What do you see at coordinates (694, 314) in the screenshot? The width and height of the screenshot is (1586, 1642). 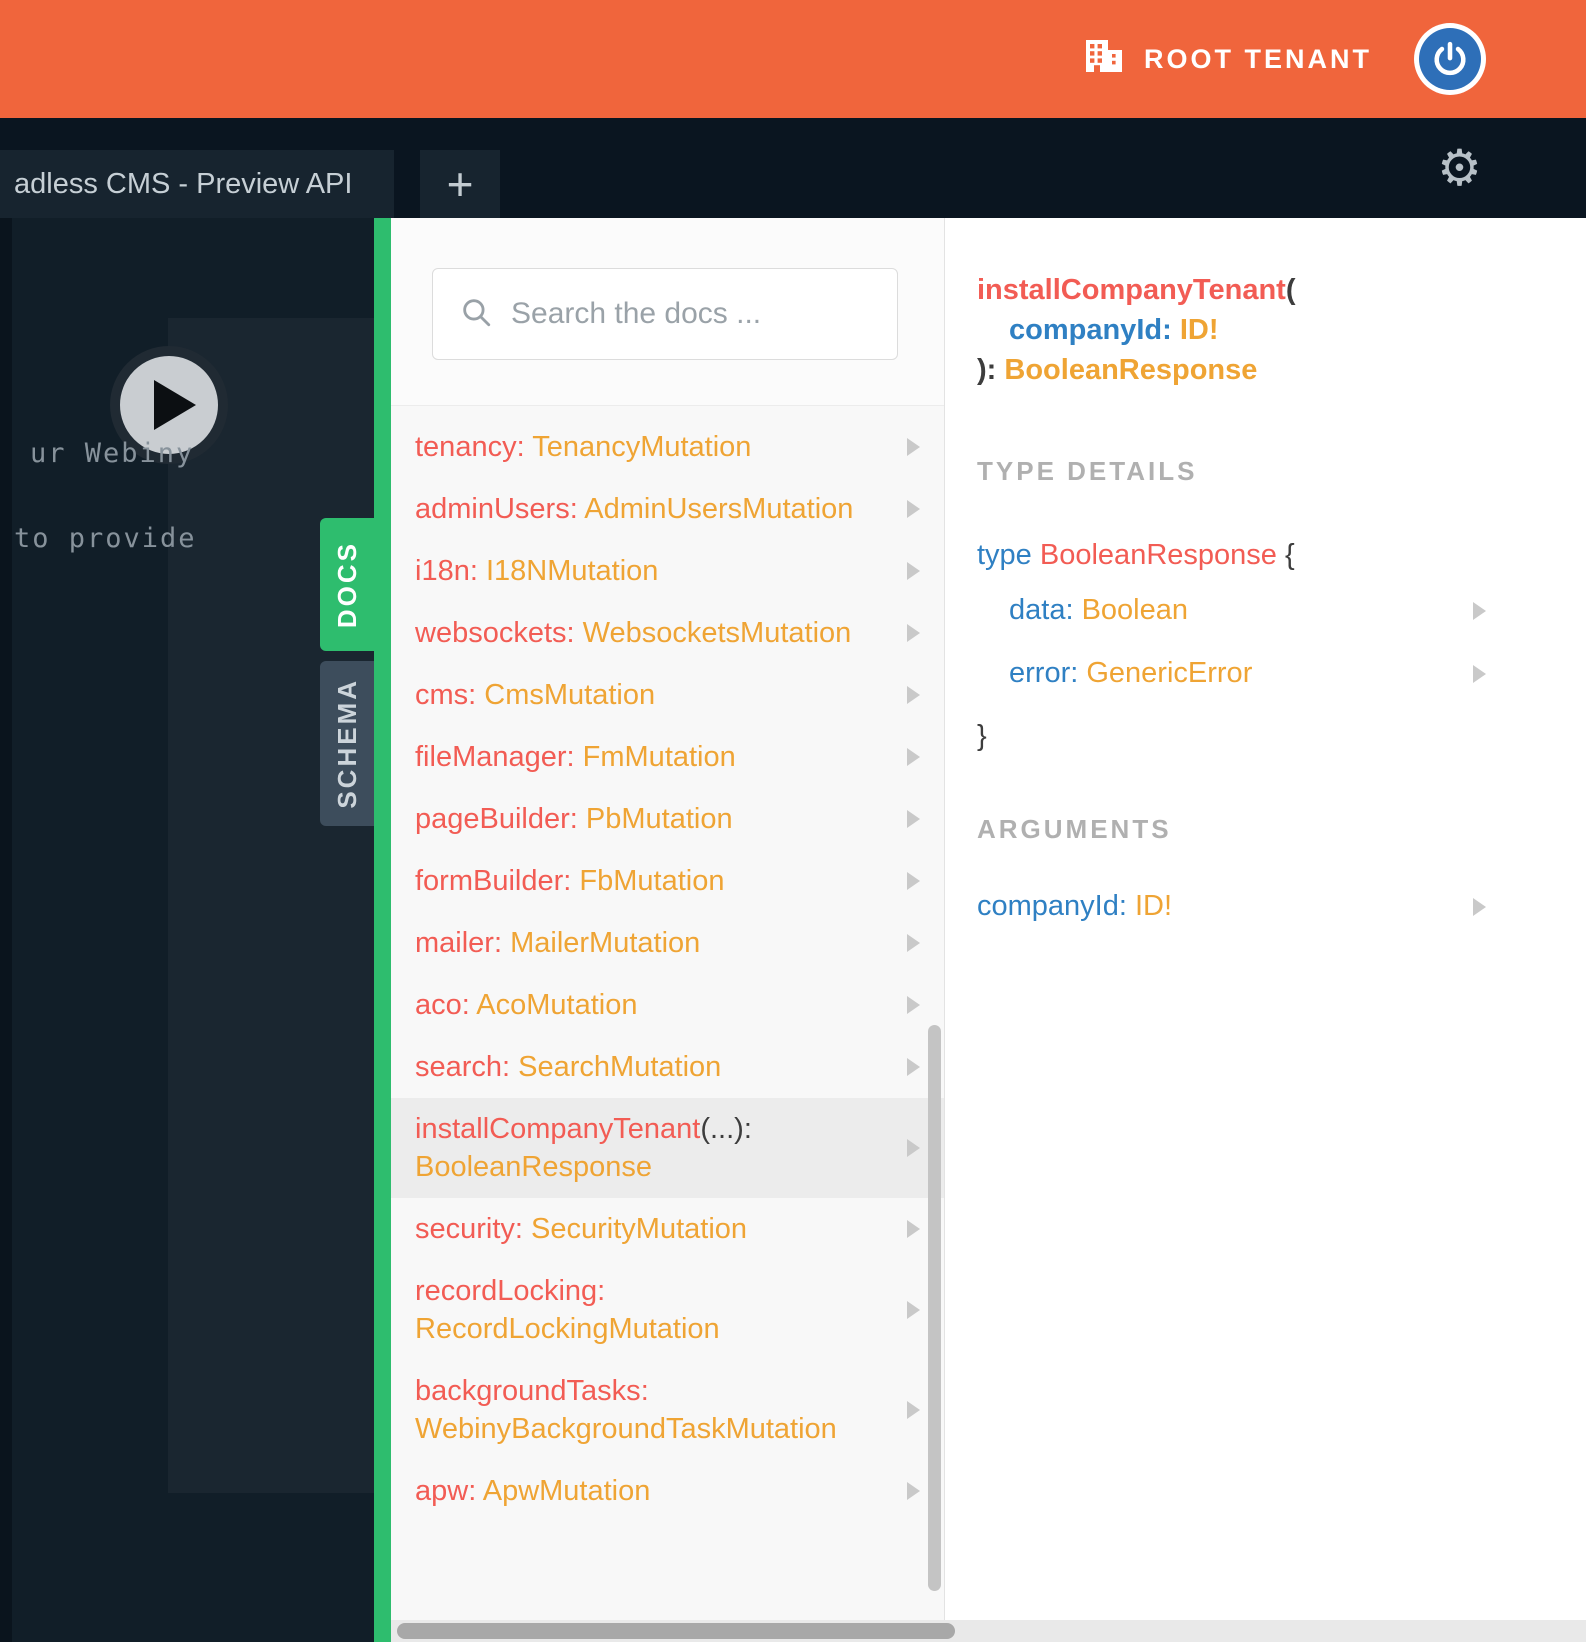 I see `docs-search-input` at bounding box center [694, 314].